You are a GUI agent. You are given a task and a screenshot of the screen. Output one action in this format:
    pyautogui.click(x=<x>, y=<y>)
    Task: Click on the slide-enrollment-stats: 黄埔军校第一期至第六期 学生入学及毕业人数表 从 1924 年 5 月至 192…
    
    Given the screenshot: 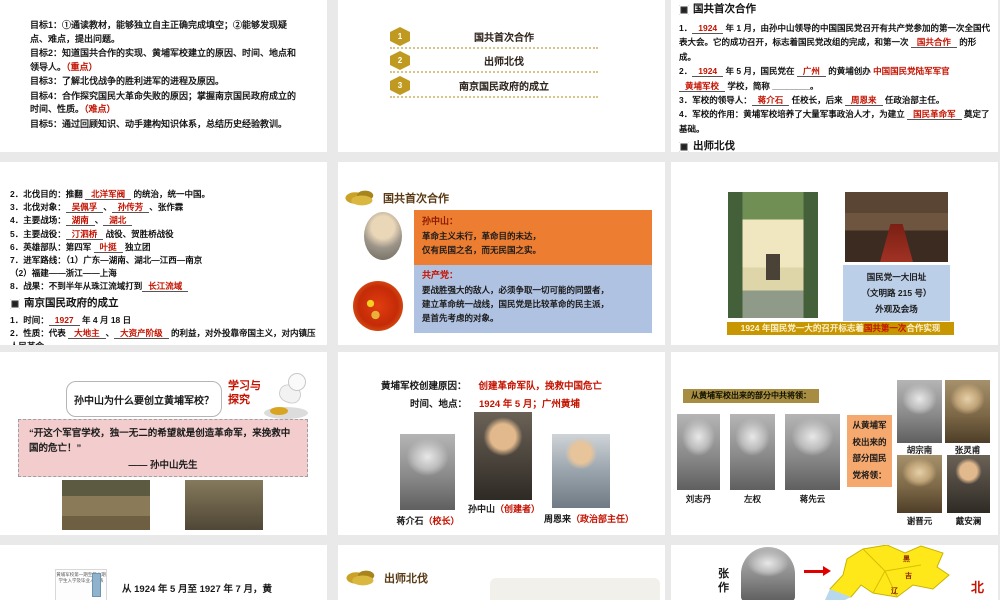 What is the action you would take?
    pyautogui.click(x=163, y=572)
    